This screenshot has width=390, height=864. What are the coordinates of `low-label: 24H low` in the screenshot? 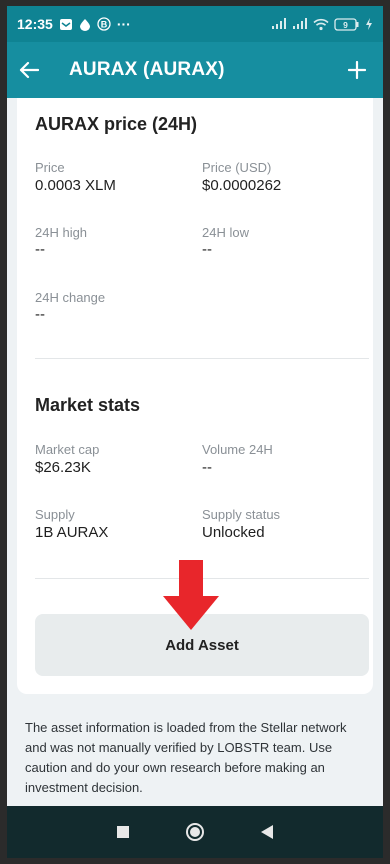 It's located at (225, 232).